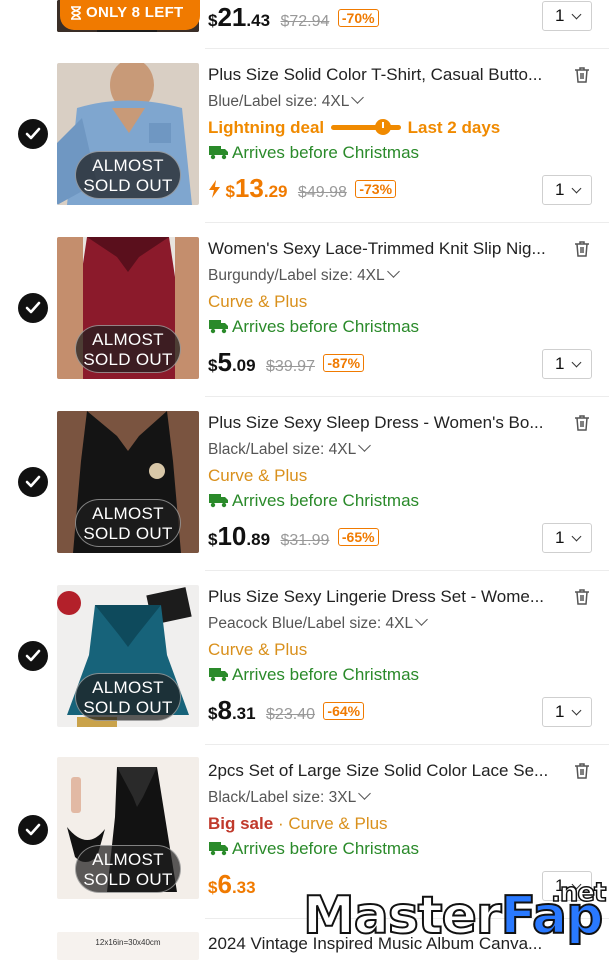 Image resolution: width=609 pixels, height=960 pixels. I want to click on original-price: $31.99, so click(305, 540).